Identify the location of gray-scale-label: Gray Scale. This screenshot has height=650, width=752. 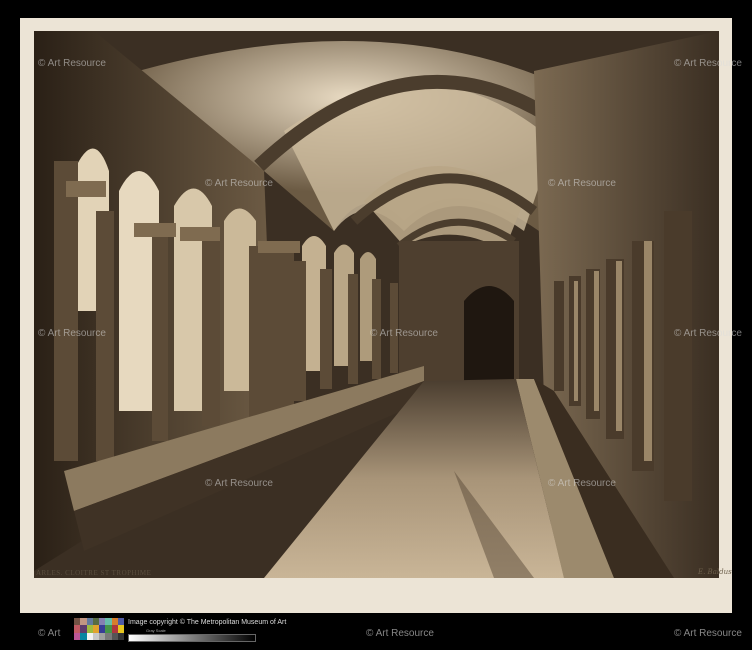
(156, 630).